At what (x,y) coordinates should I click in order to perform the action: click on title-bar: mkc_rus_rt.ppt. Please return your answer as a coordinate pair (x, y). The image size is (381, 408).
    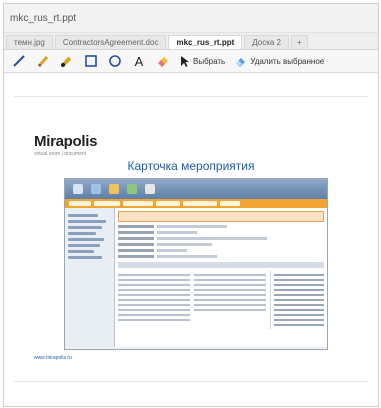
    Looking at the image, I should click on (191, 18).